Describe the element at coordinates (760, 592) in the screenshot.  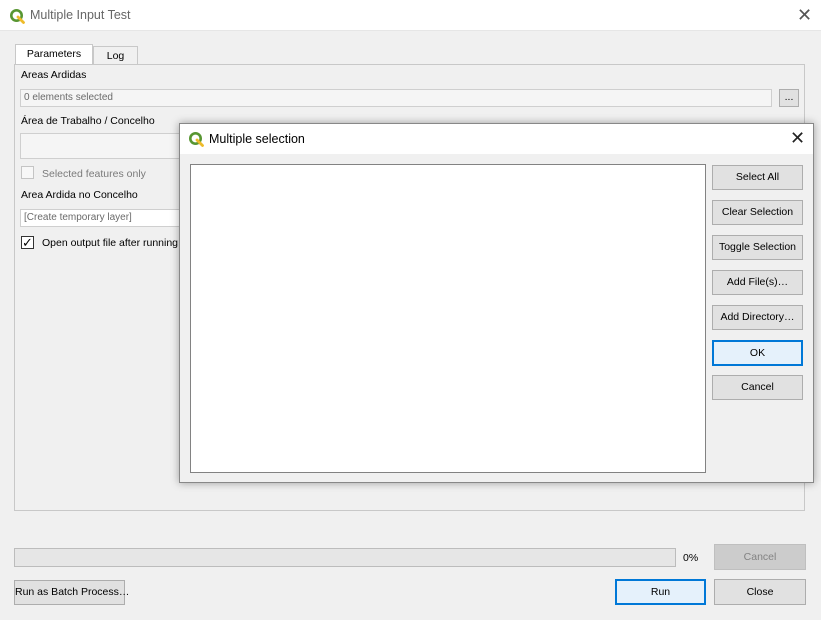
I see `close-button: Close` at that location.